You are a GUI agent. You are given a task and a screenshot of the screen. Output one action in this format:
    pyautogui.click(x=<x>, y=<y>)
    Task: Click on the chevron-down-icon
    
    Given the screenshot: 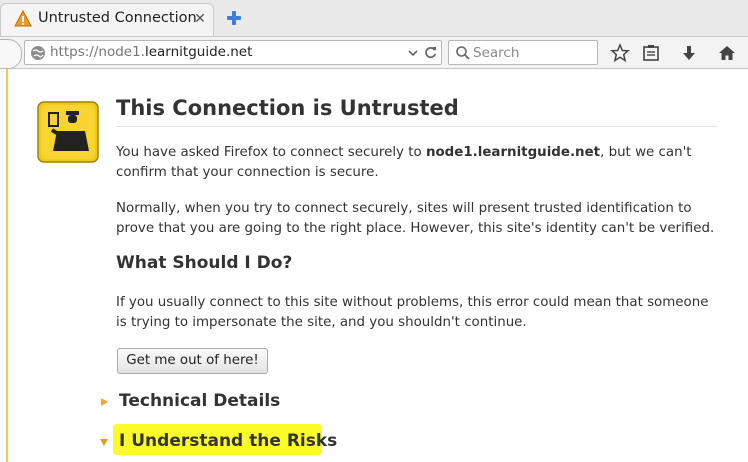 What is the action you would take?
    pyautogui.click(x=413, y=53)
    